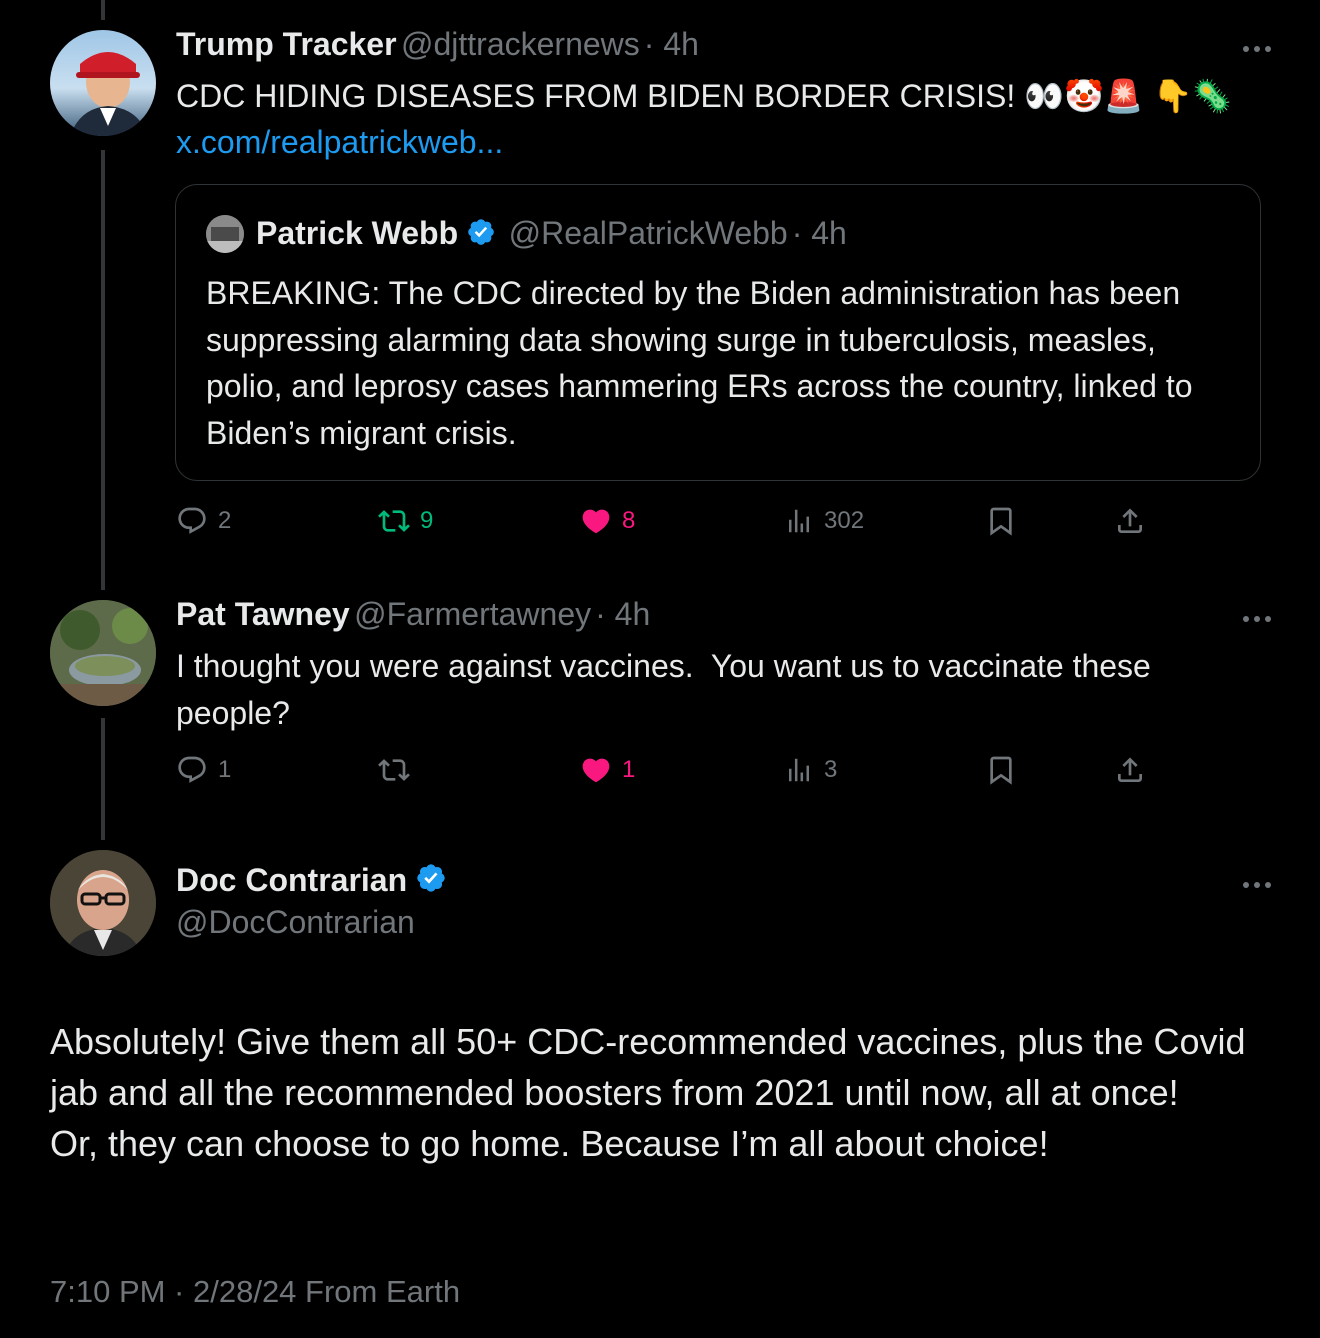 The image size is (1320, 1338). I want to click on author-handle: @DocContrarian, so click(295, 922).